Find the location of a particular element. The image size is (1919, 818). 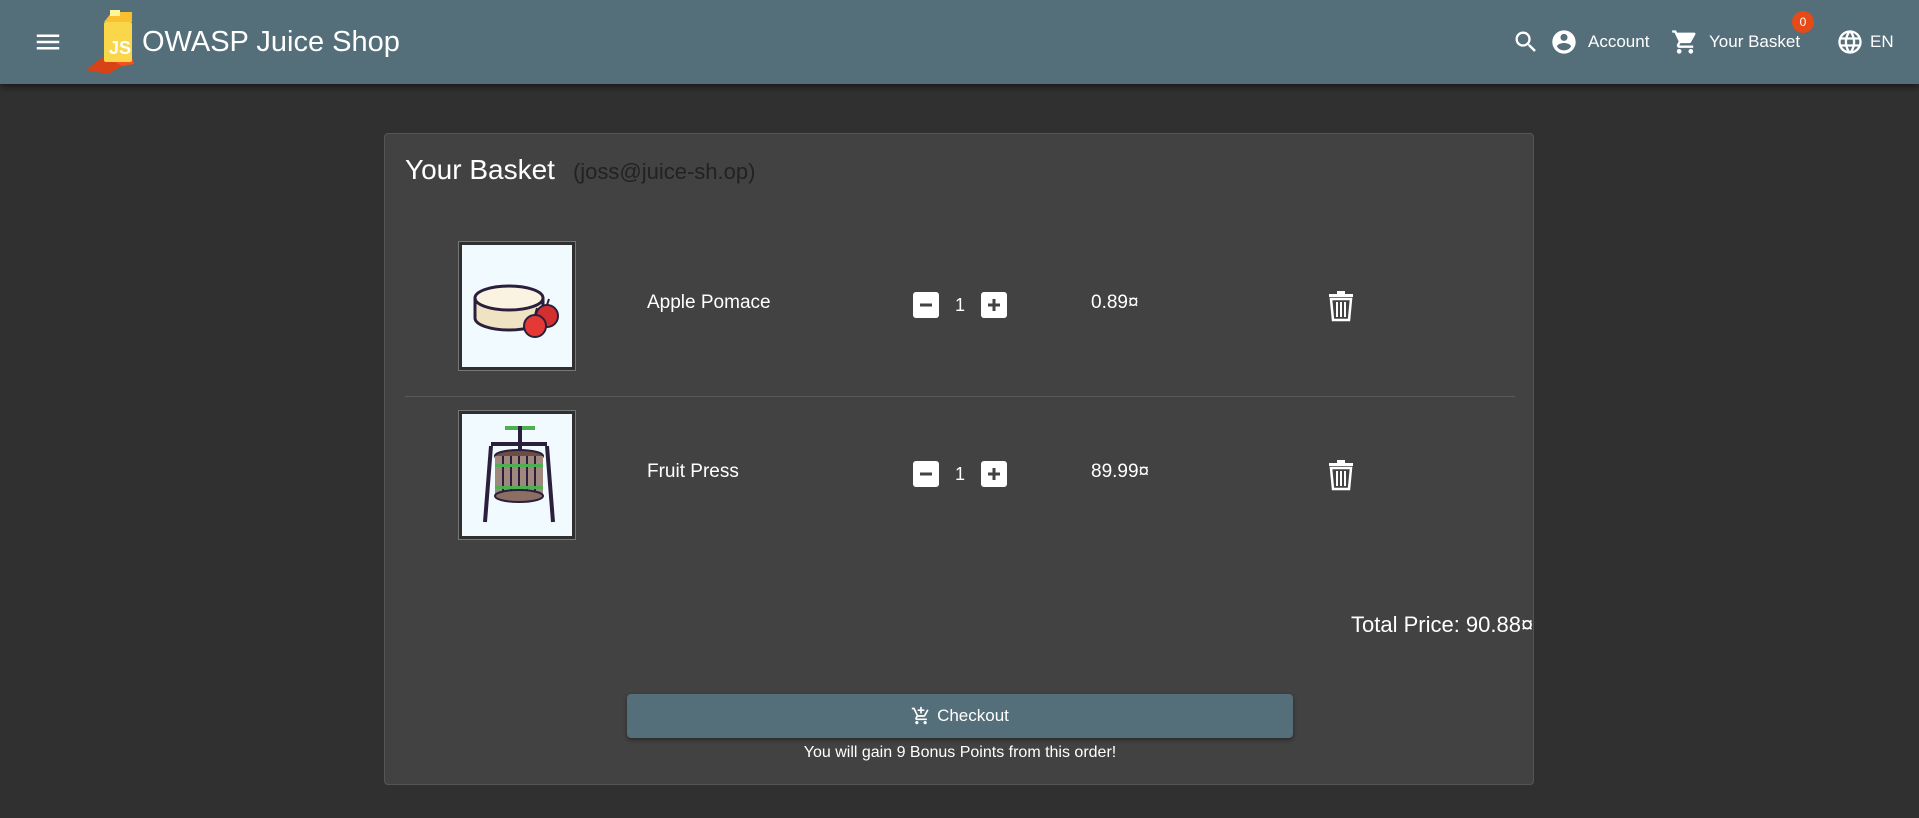

user-email: (joss@juice-sh.op) is located at coordinates (664, 171).